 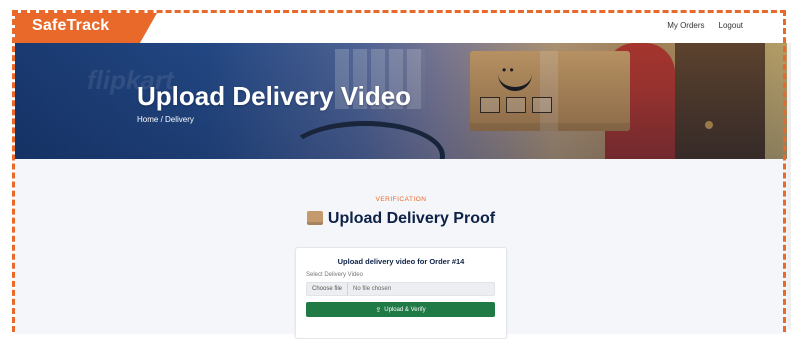 What do you see at coordinates (399, 28) in the screenshot?
I see `navbar: SafeTrack My Orders Logout` at bounding box center [399, 28].